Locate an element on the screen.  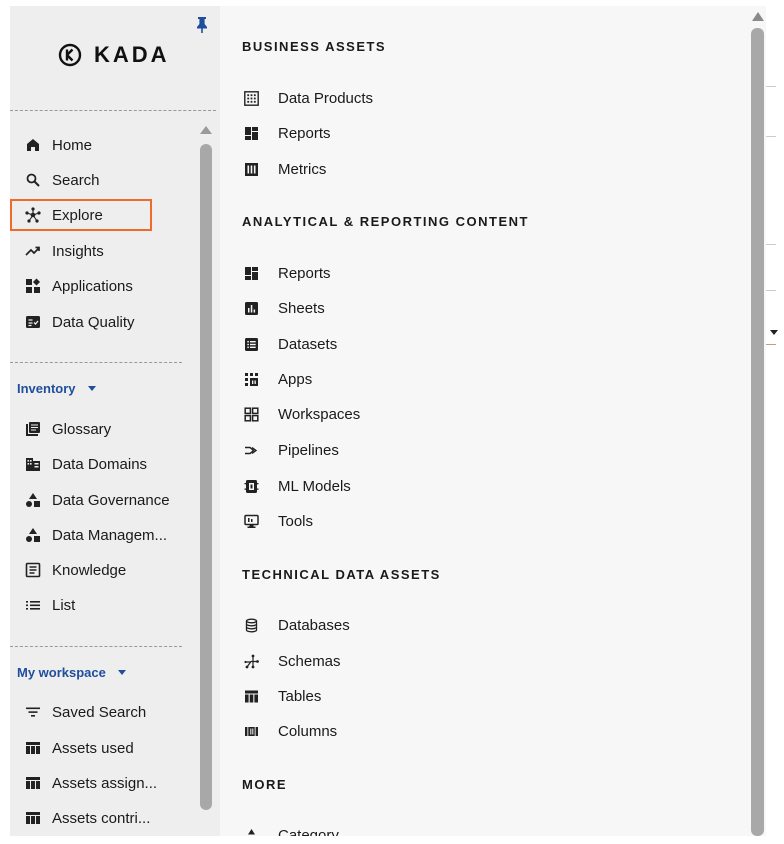
panel-item-columns: Columns is located at coordinates (289, 731).